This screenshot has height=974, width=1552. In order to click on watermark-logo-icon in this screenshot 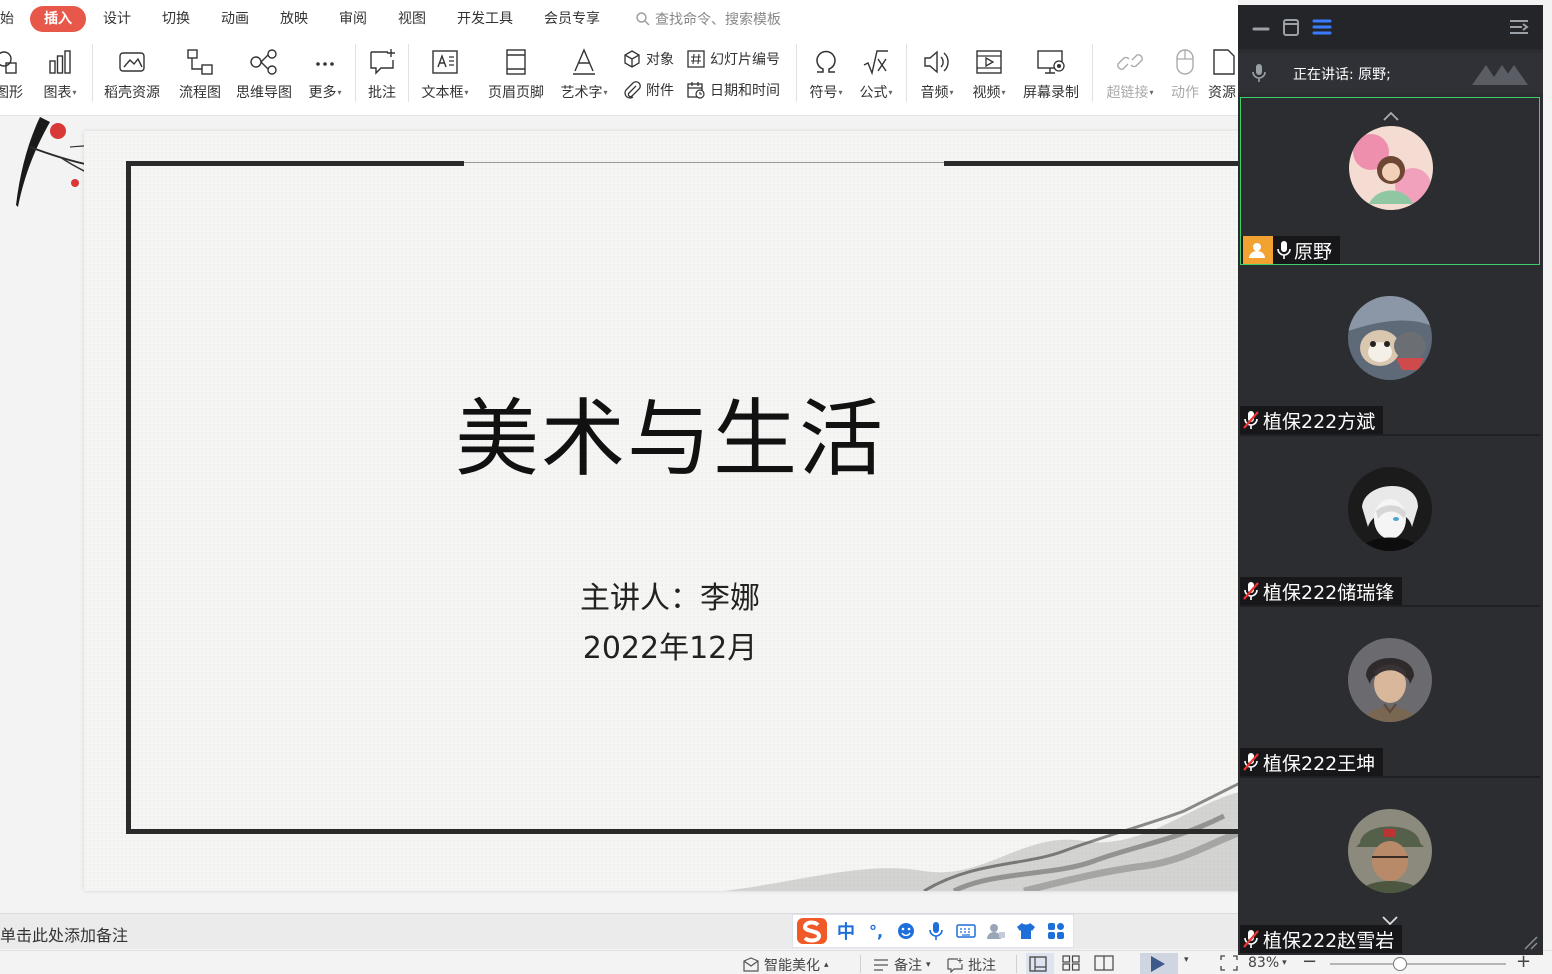, I will do `click(1500, 75)`.